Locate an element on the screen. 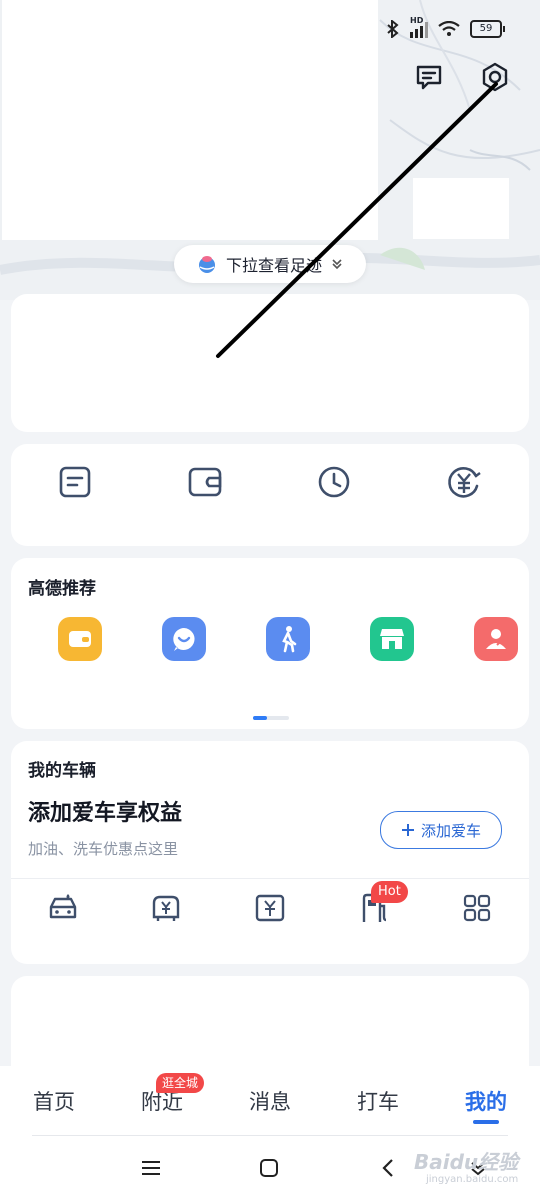 Image resolution: width=540 pixels, height=1200 pixels. hot-badge: Hot is located at coordinates (389, 892).